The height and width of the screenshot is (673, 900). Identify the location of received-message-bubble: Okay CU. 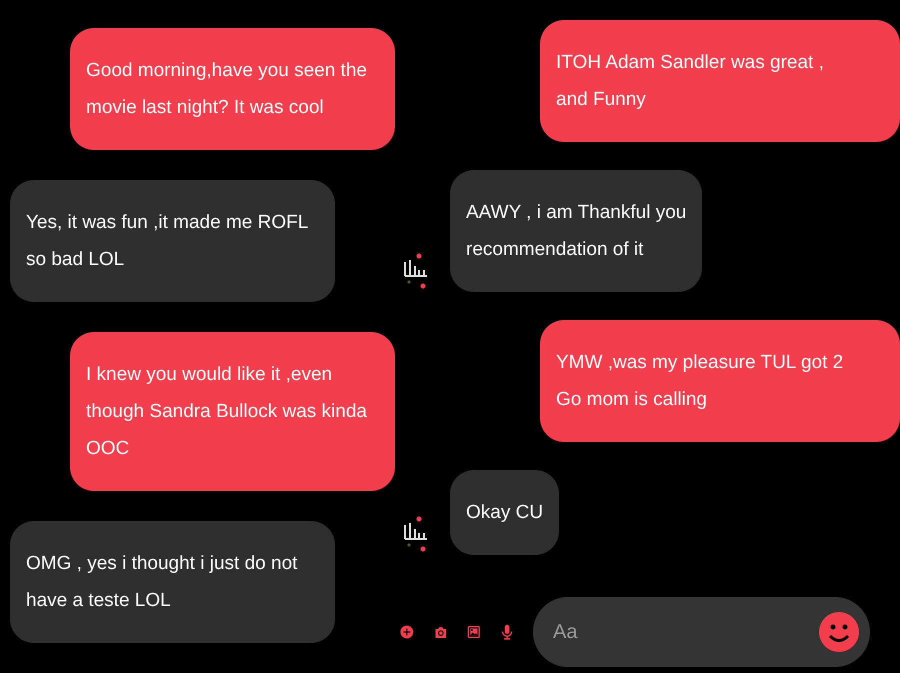
(505, 512).